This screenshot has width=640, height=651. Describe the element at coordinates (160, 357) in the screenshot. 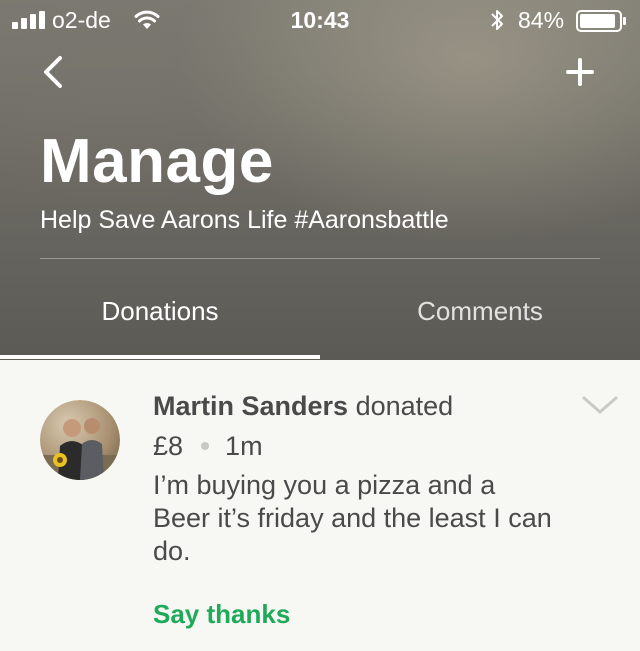

I see `active-tab-indicator` at that location.